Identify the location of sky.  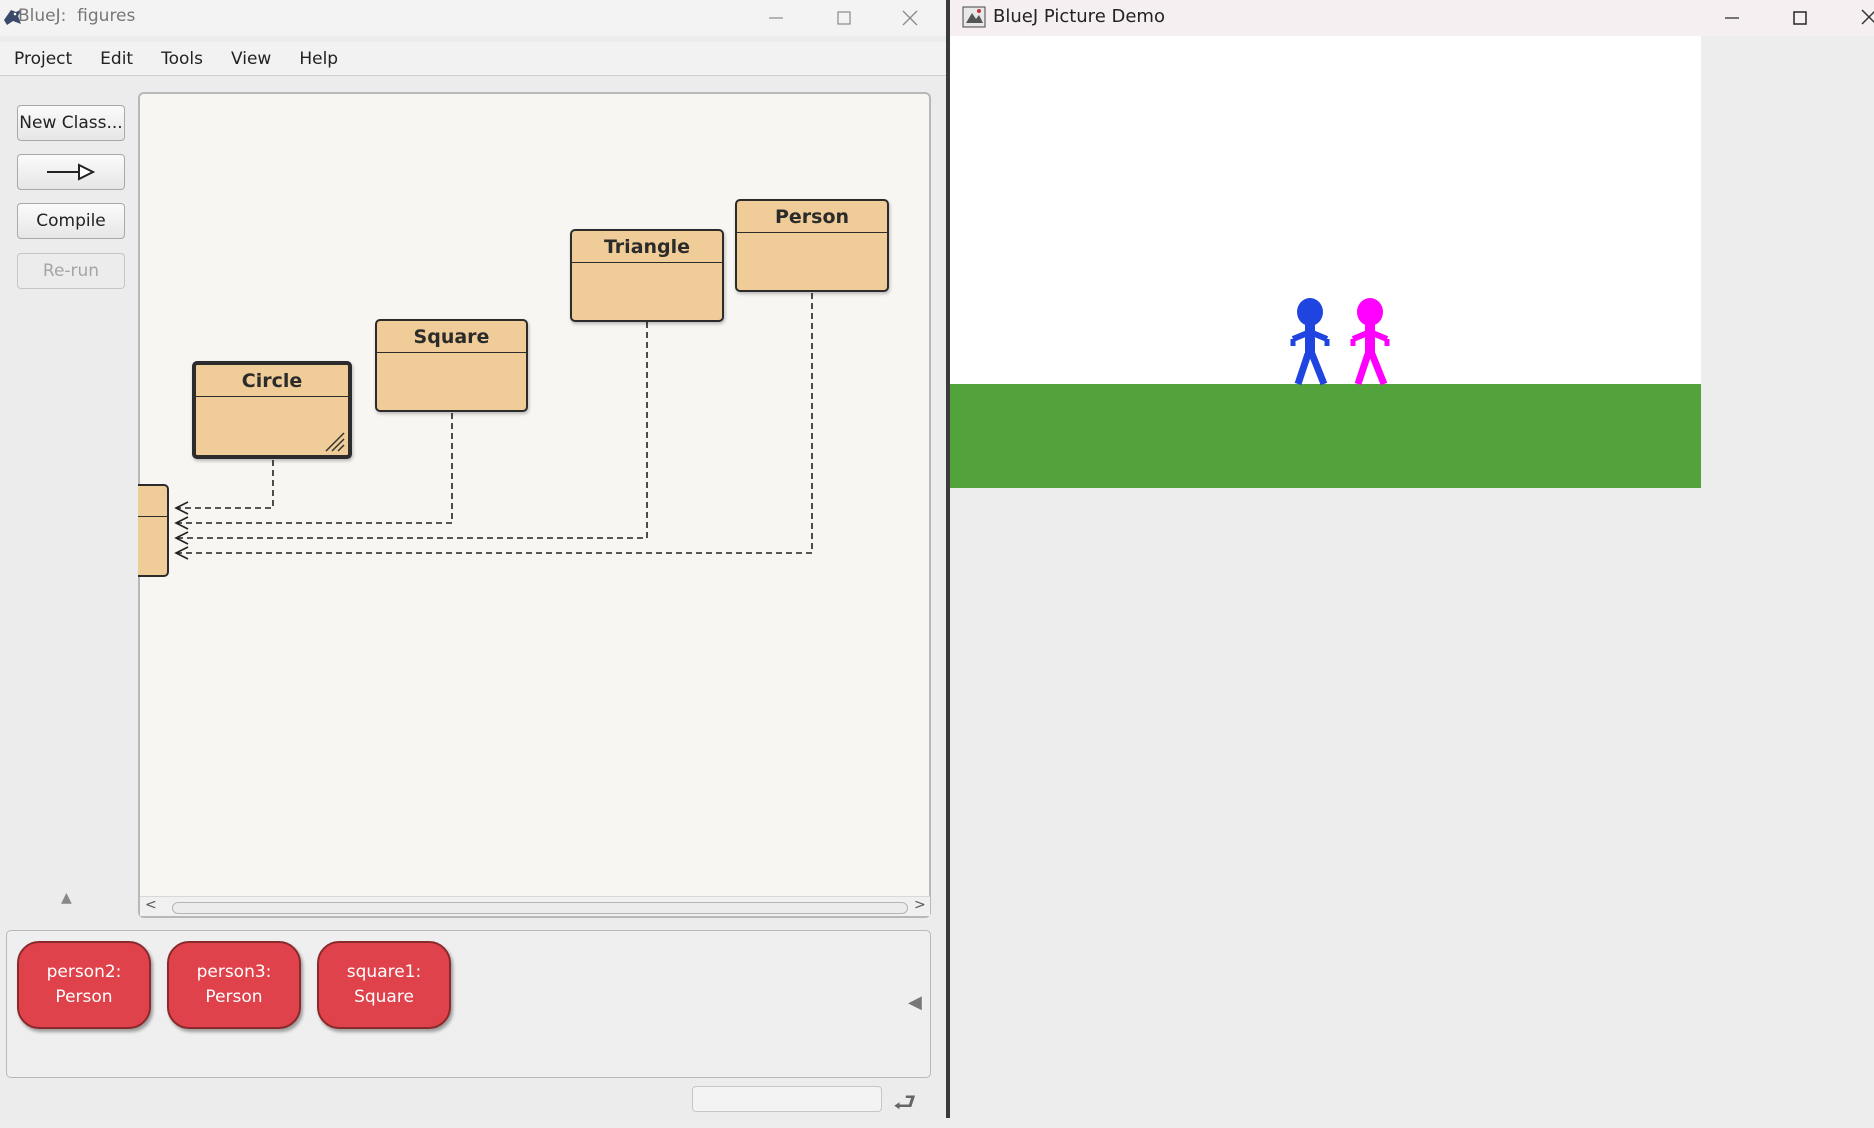
(1325, 210).